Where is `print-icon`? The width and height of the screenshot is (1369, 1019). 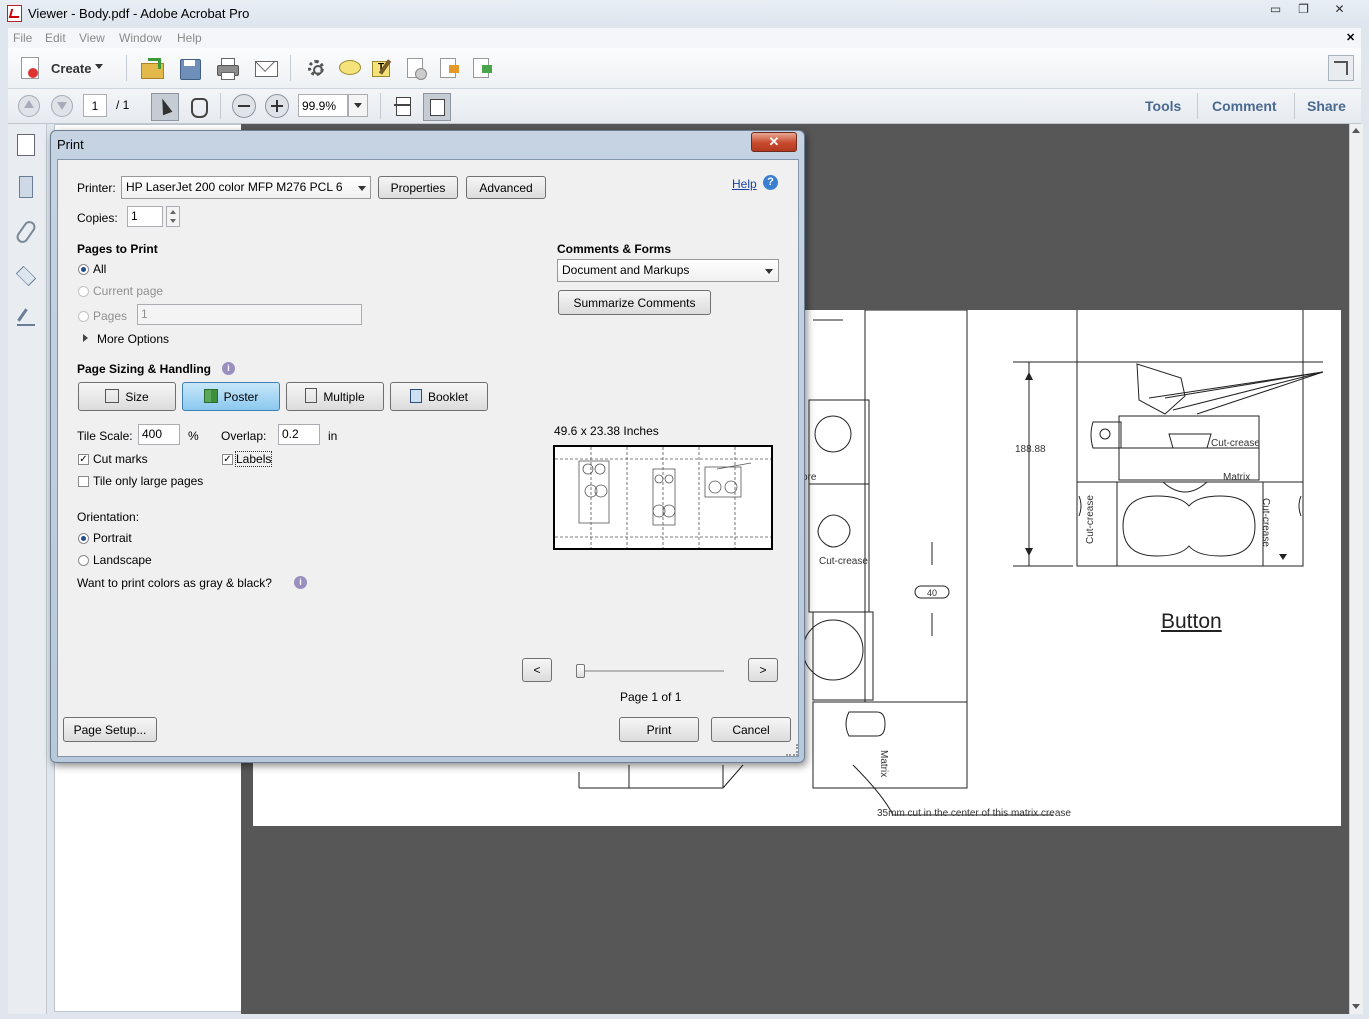 print-icon is located at coordinates (228, 68).